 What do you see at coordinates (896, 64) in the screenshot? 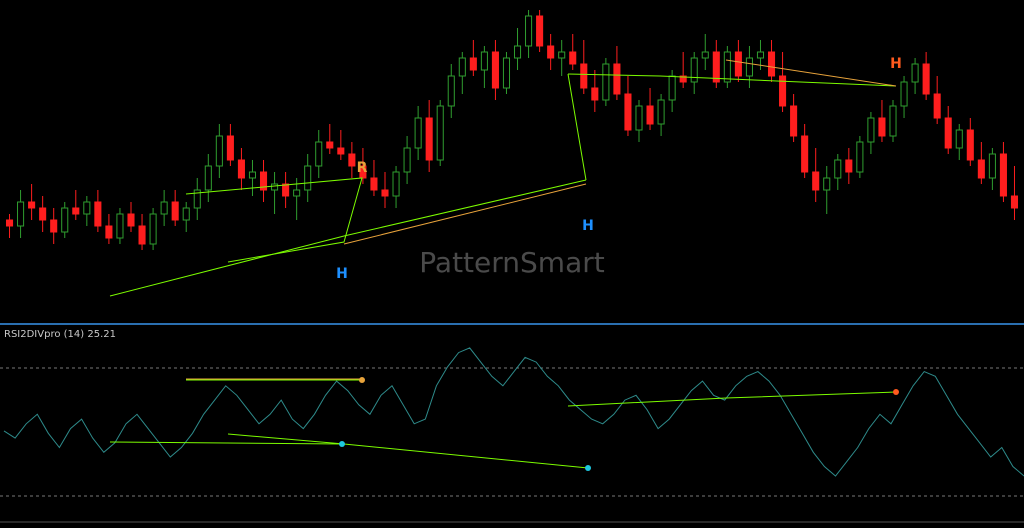
I see `marker-h-orange: H` at bounding box center [896, 64].